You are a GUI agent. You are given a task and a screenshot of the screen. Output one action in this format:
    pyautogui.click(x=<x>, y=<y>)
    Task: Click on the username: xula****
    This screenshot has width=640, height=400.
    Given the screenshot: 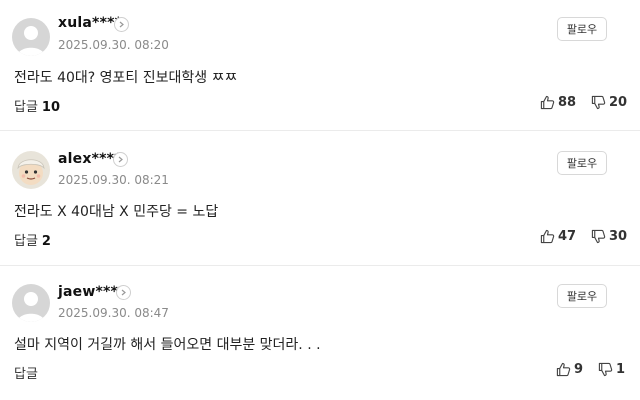 What is the action you would take?
    pyautogui.click(x=90, y=23)
    